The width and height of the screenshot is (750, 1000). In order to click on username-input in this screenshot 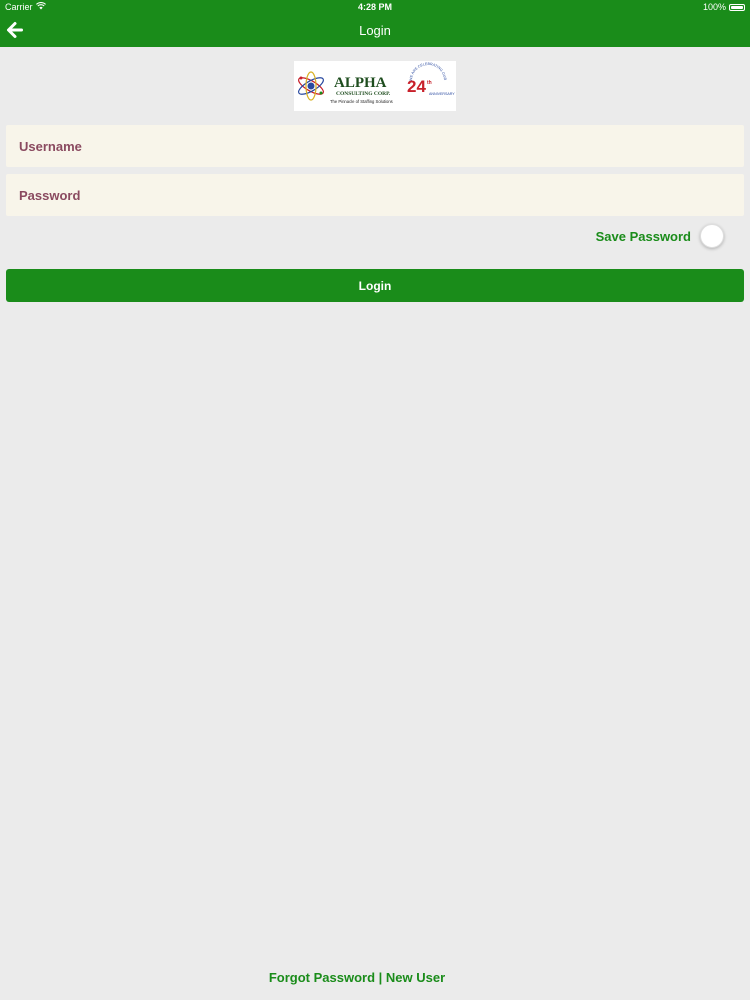, I will do `click(375, 146)`.